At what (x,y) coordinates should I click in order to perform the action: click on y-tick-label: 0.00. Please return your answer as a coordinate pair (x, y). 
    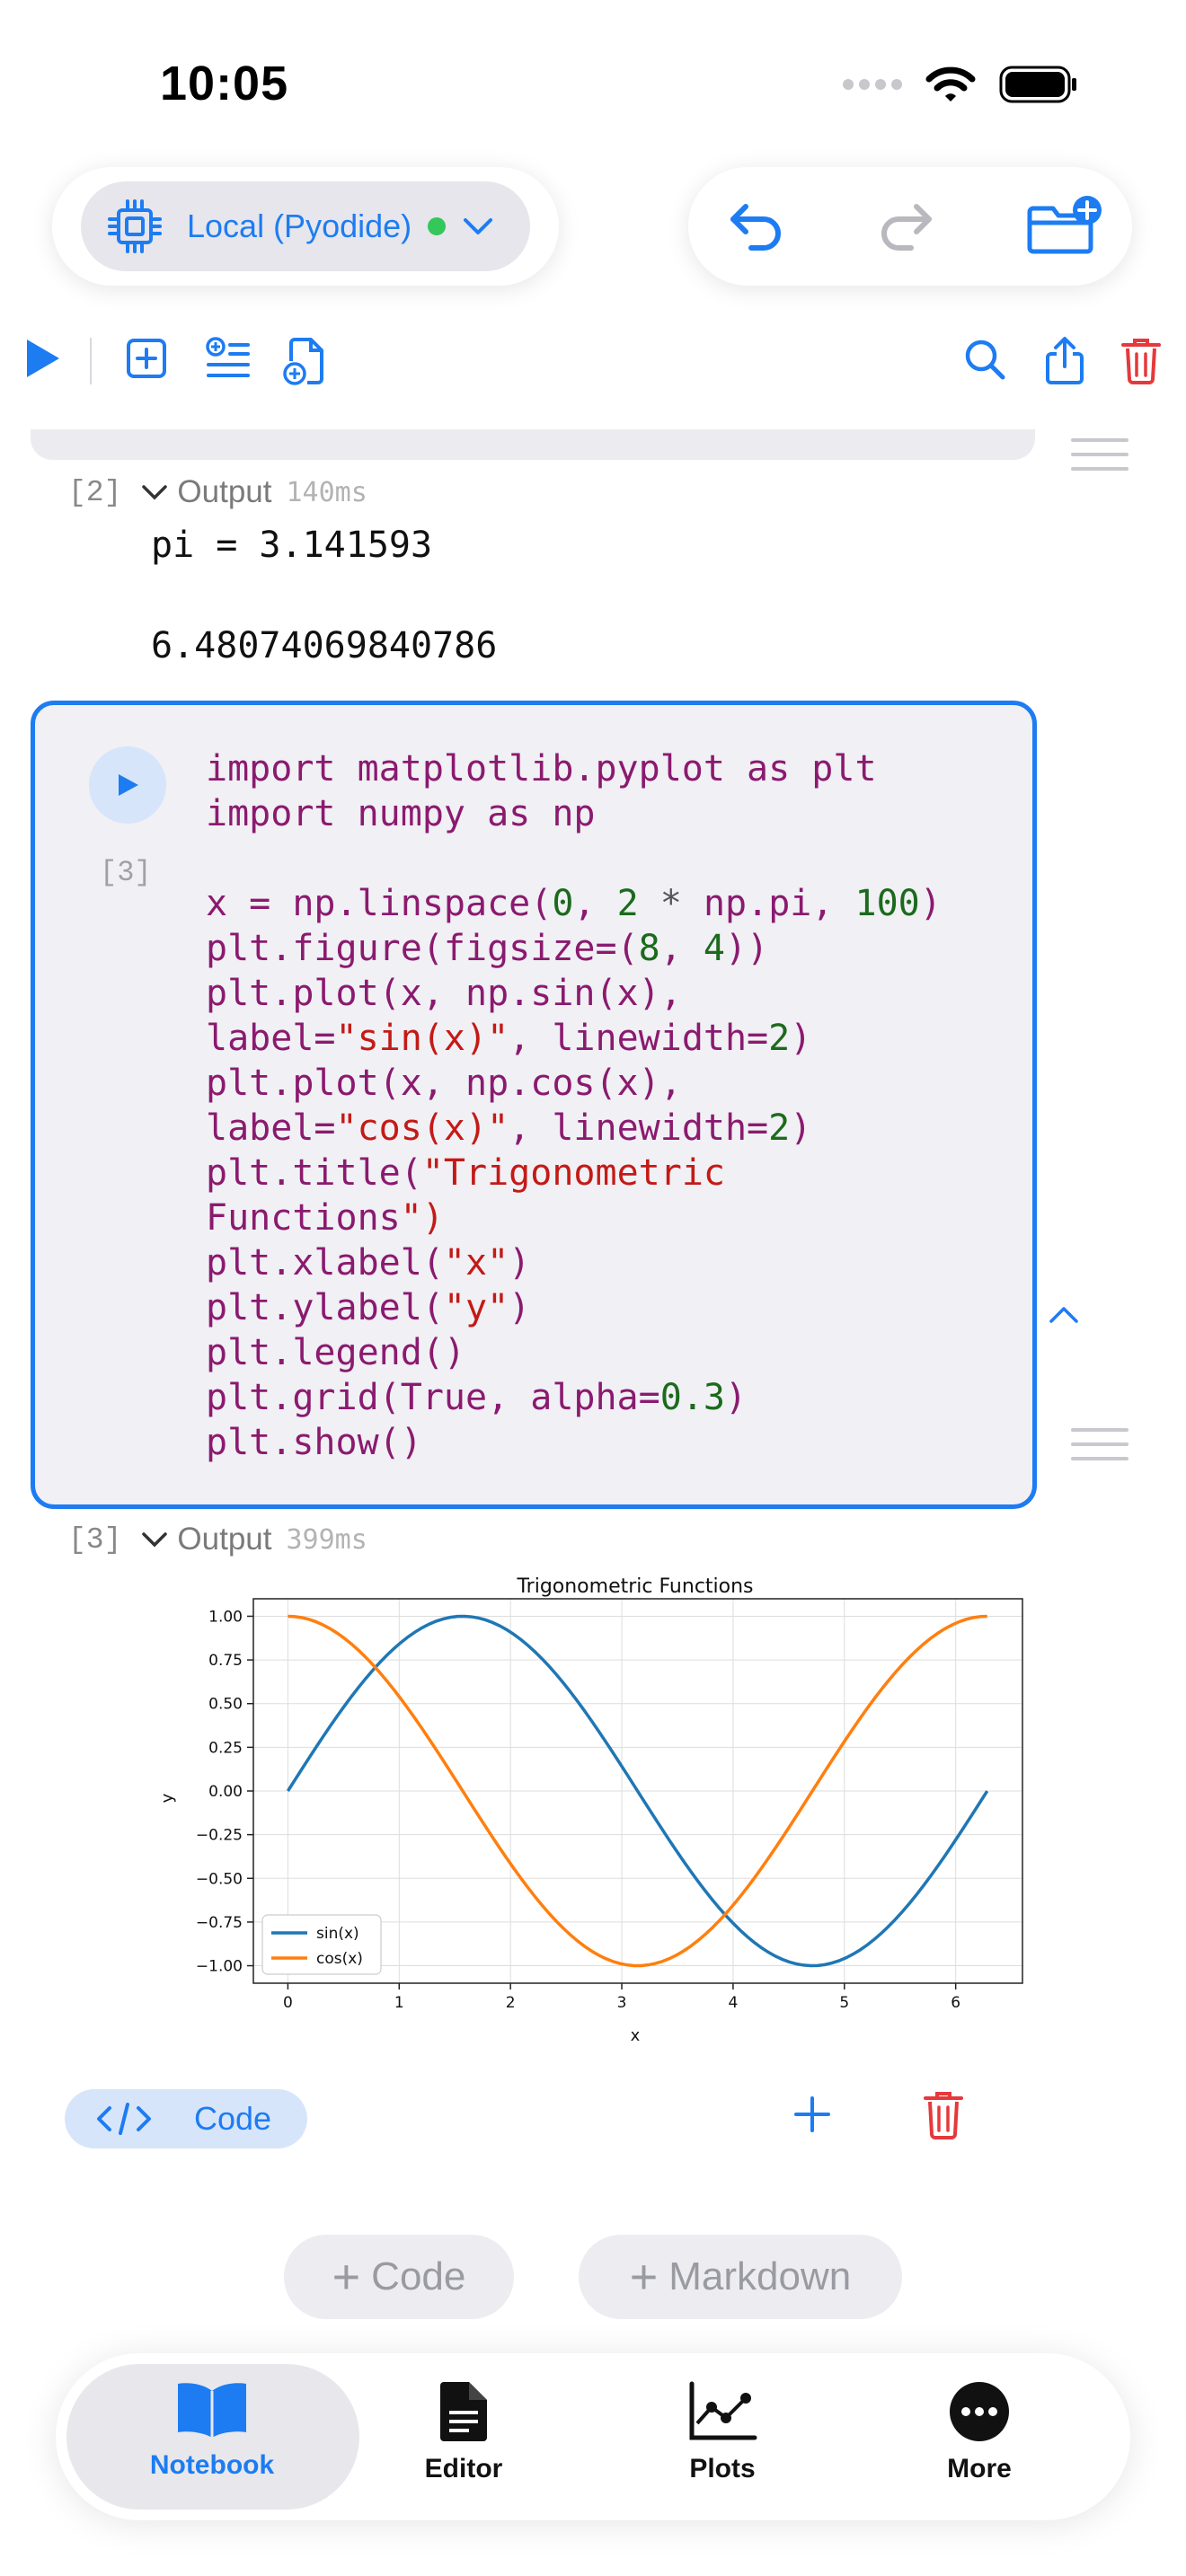
    Looking at the image, I should click on (225, 1792).